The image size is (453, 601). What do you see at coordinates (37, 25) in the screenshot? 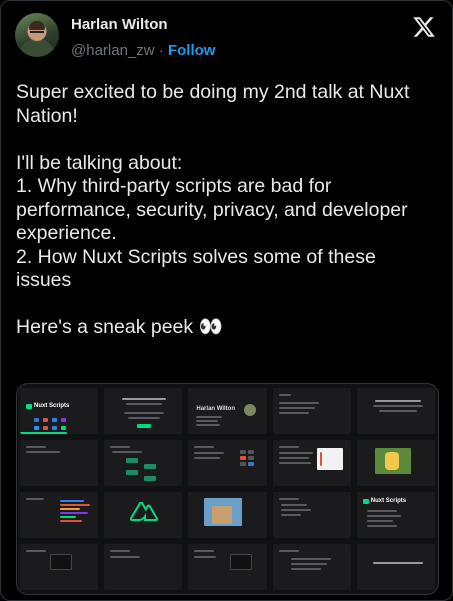
I see `avatar-hair` at bounding box center [37, 25].